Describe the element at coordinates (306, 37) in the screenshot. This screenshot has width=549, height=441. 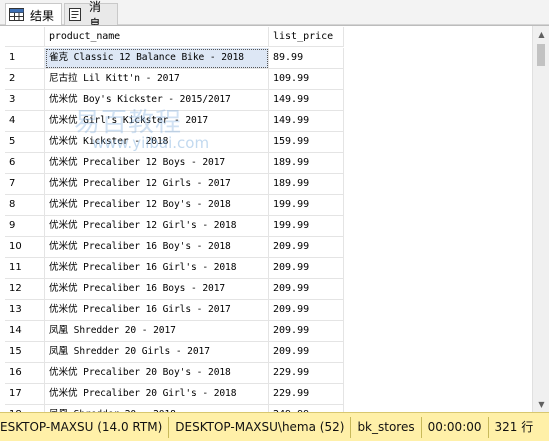
I see `column-header-list-price: list_price` at that location.